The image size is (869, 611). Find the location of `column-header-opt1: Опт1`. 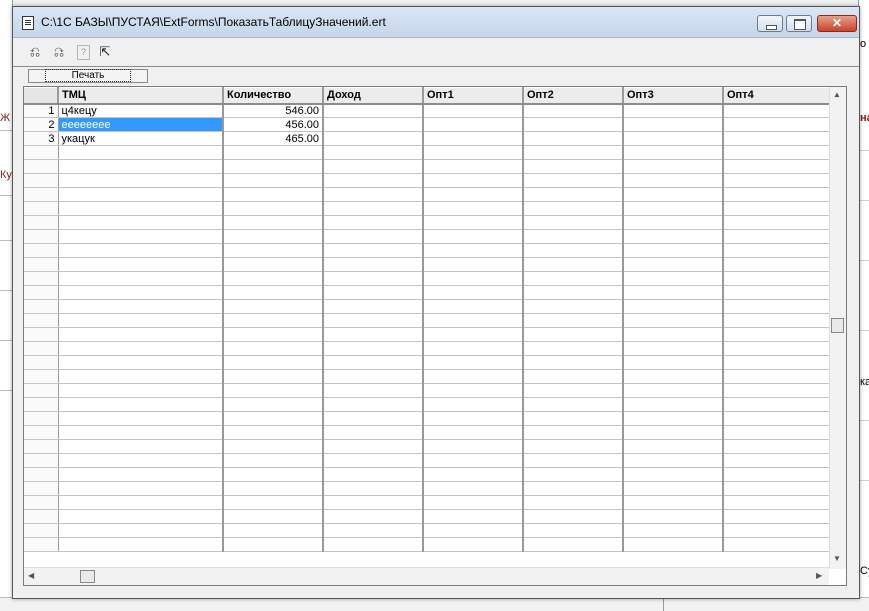

column-header-opt1: Опт1 is located at coordinates (473, 96).